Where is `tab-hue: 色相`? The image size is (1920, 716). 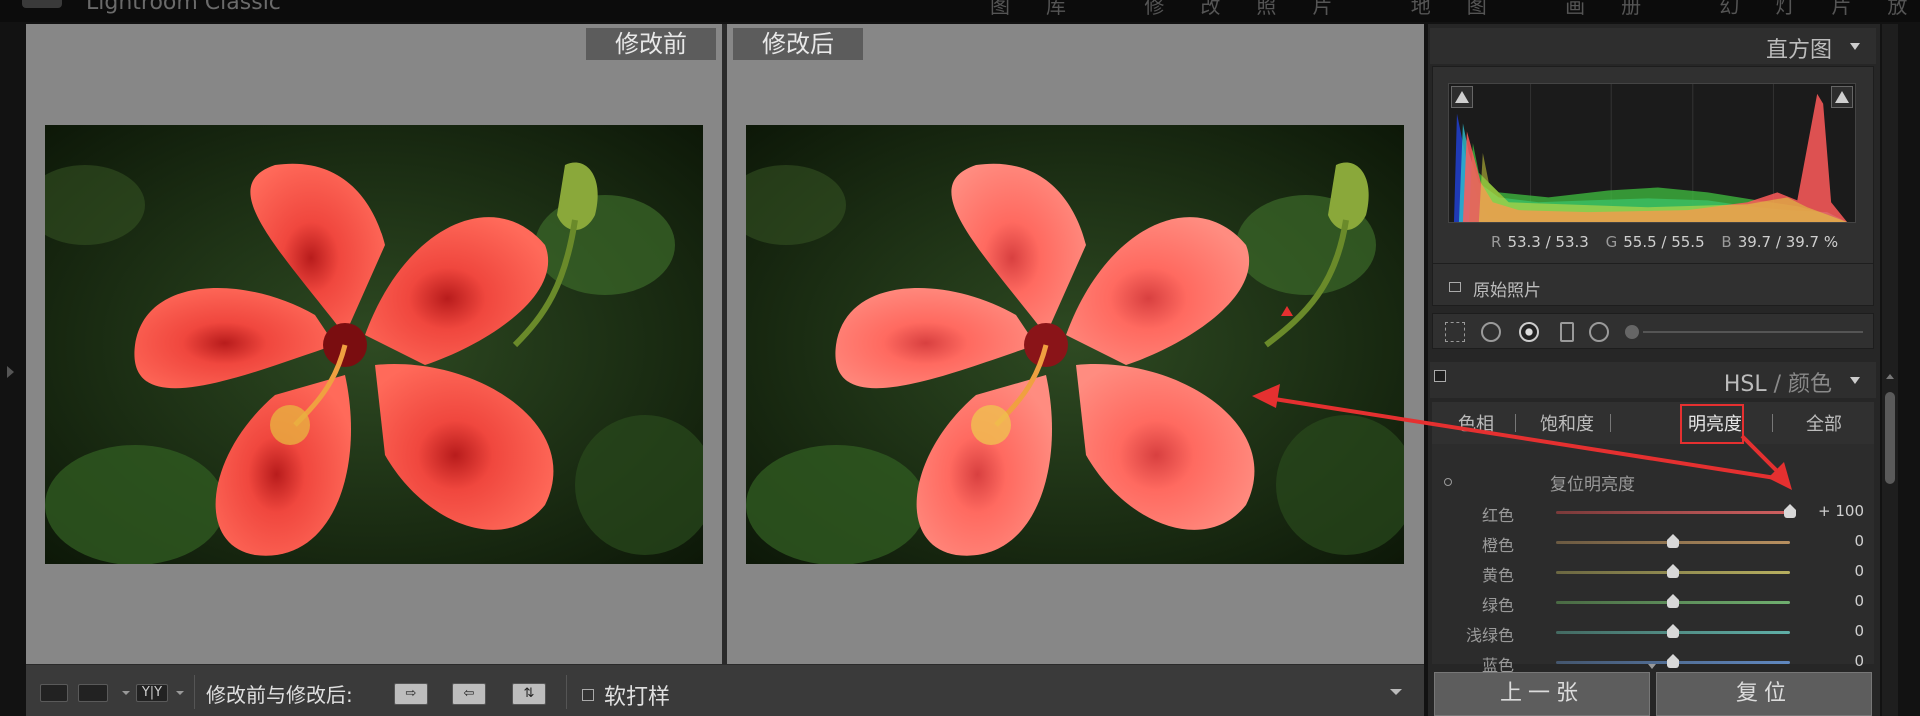 tab-hue: 色相 is located at coordinates (1476, 423).